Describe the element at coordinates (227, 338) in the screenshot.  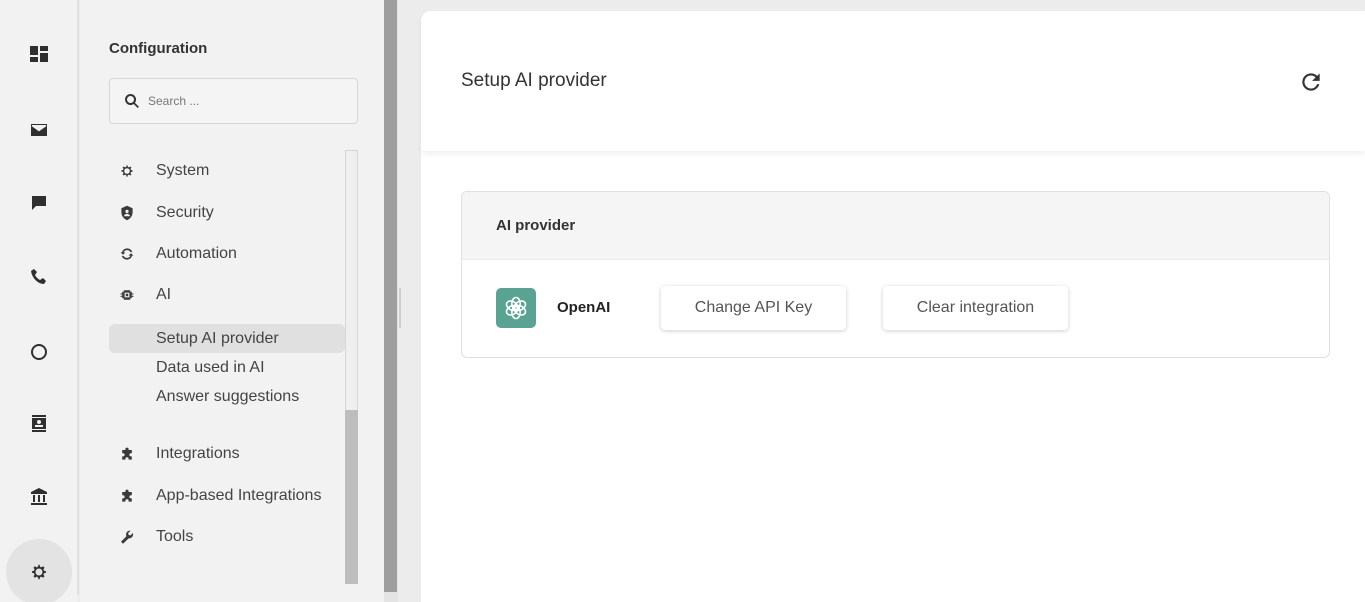
I see `sidebar-subitem-setup-ai-provider: Setup AI provider` at that location.